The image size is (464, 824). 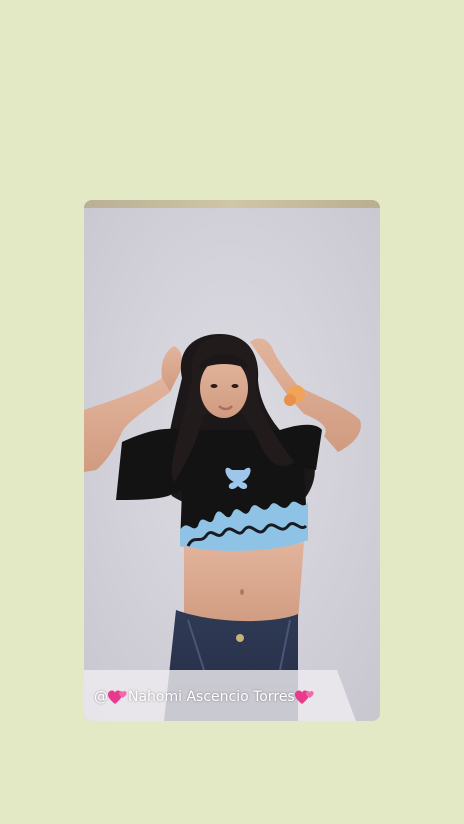 What do you see at coordinates (101, 697) in the screenshot?
I see `at-symbol: @` at bounding box center [101, 697].